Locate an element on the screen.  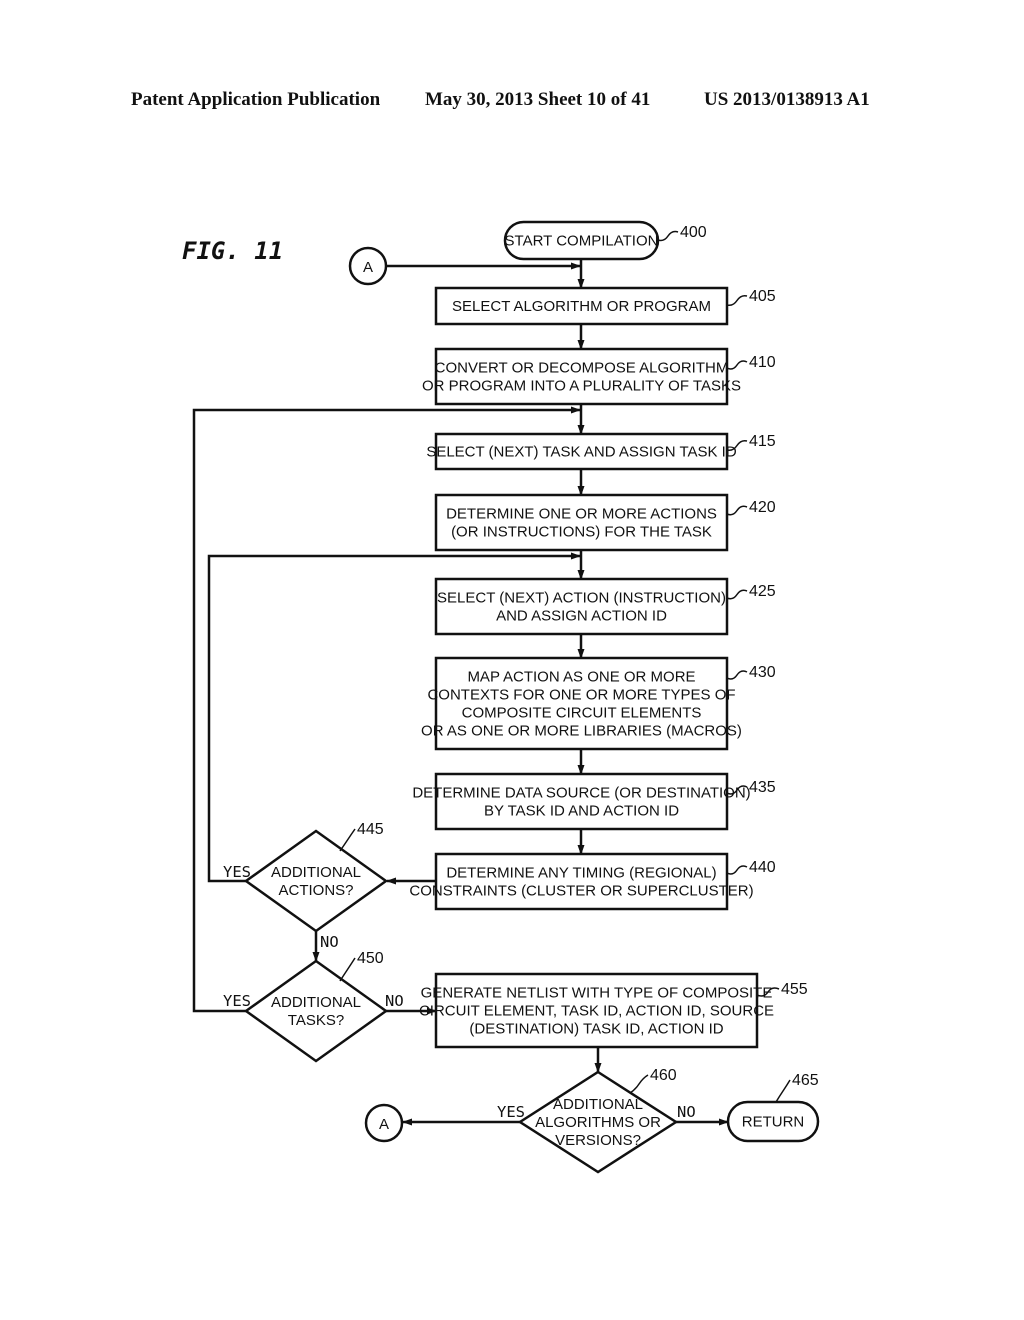
connector-a-bottom: A is located at coordinates (384, 1123).